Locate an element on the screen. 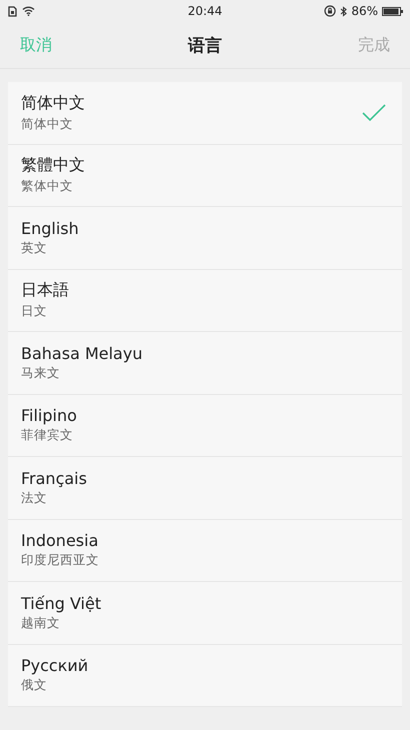  battery-icon is located at coordinates (392, 11).